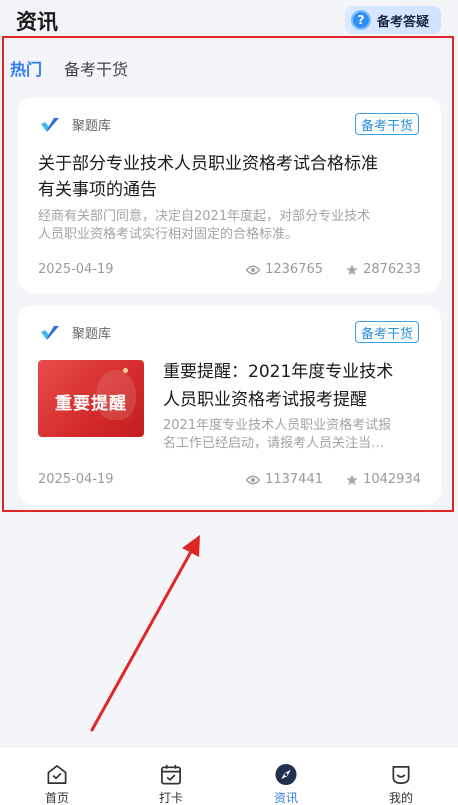 The height and width of the screenshot is (805, 458). I want to click on bottom-nav: 首页 打卡 资讯 我的, so click(229, 775).